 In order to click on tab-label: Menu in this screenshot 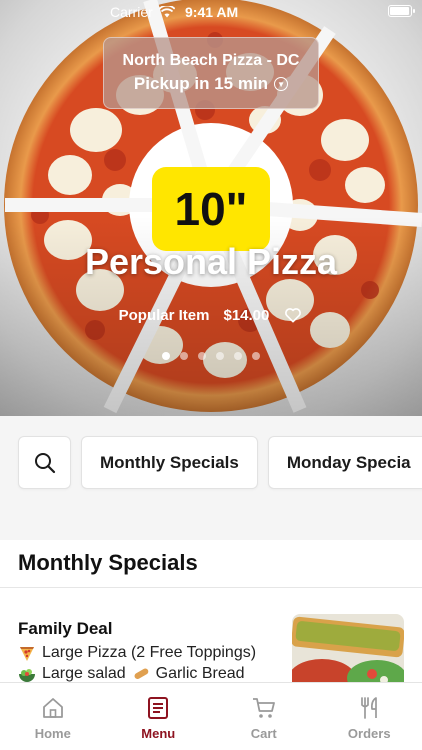, I will do `click(158, 733)`.